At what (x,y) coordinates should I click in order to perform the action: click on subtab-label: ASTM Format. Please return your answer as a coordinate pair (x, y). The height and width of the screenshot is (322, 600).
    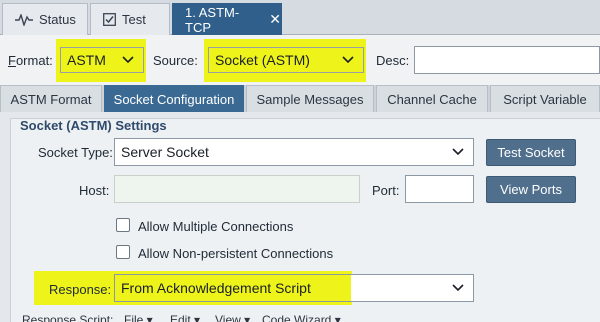
    Looking at the image, I should click on (51, 99).